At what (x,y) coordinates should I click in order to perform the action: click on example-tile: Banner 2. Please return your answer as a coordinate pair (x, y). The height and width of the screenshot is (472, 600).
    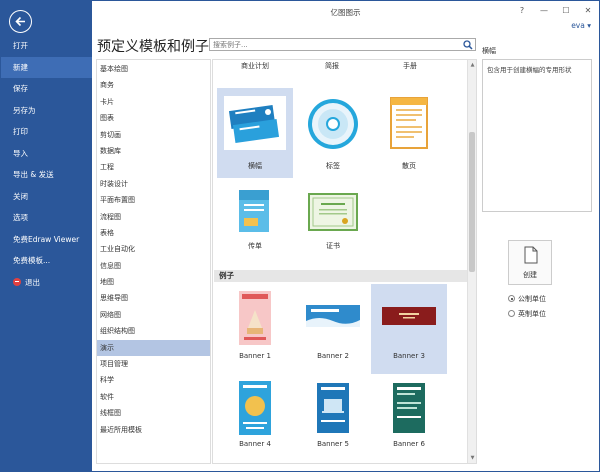
    Looking at the image, I should click on (333, 329).